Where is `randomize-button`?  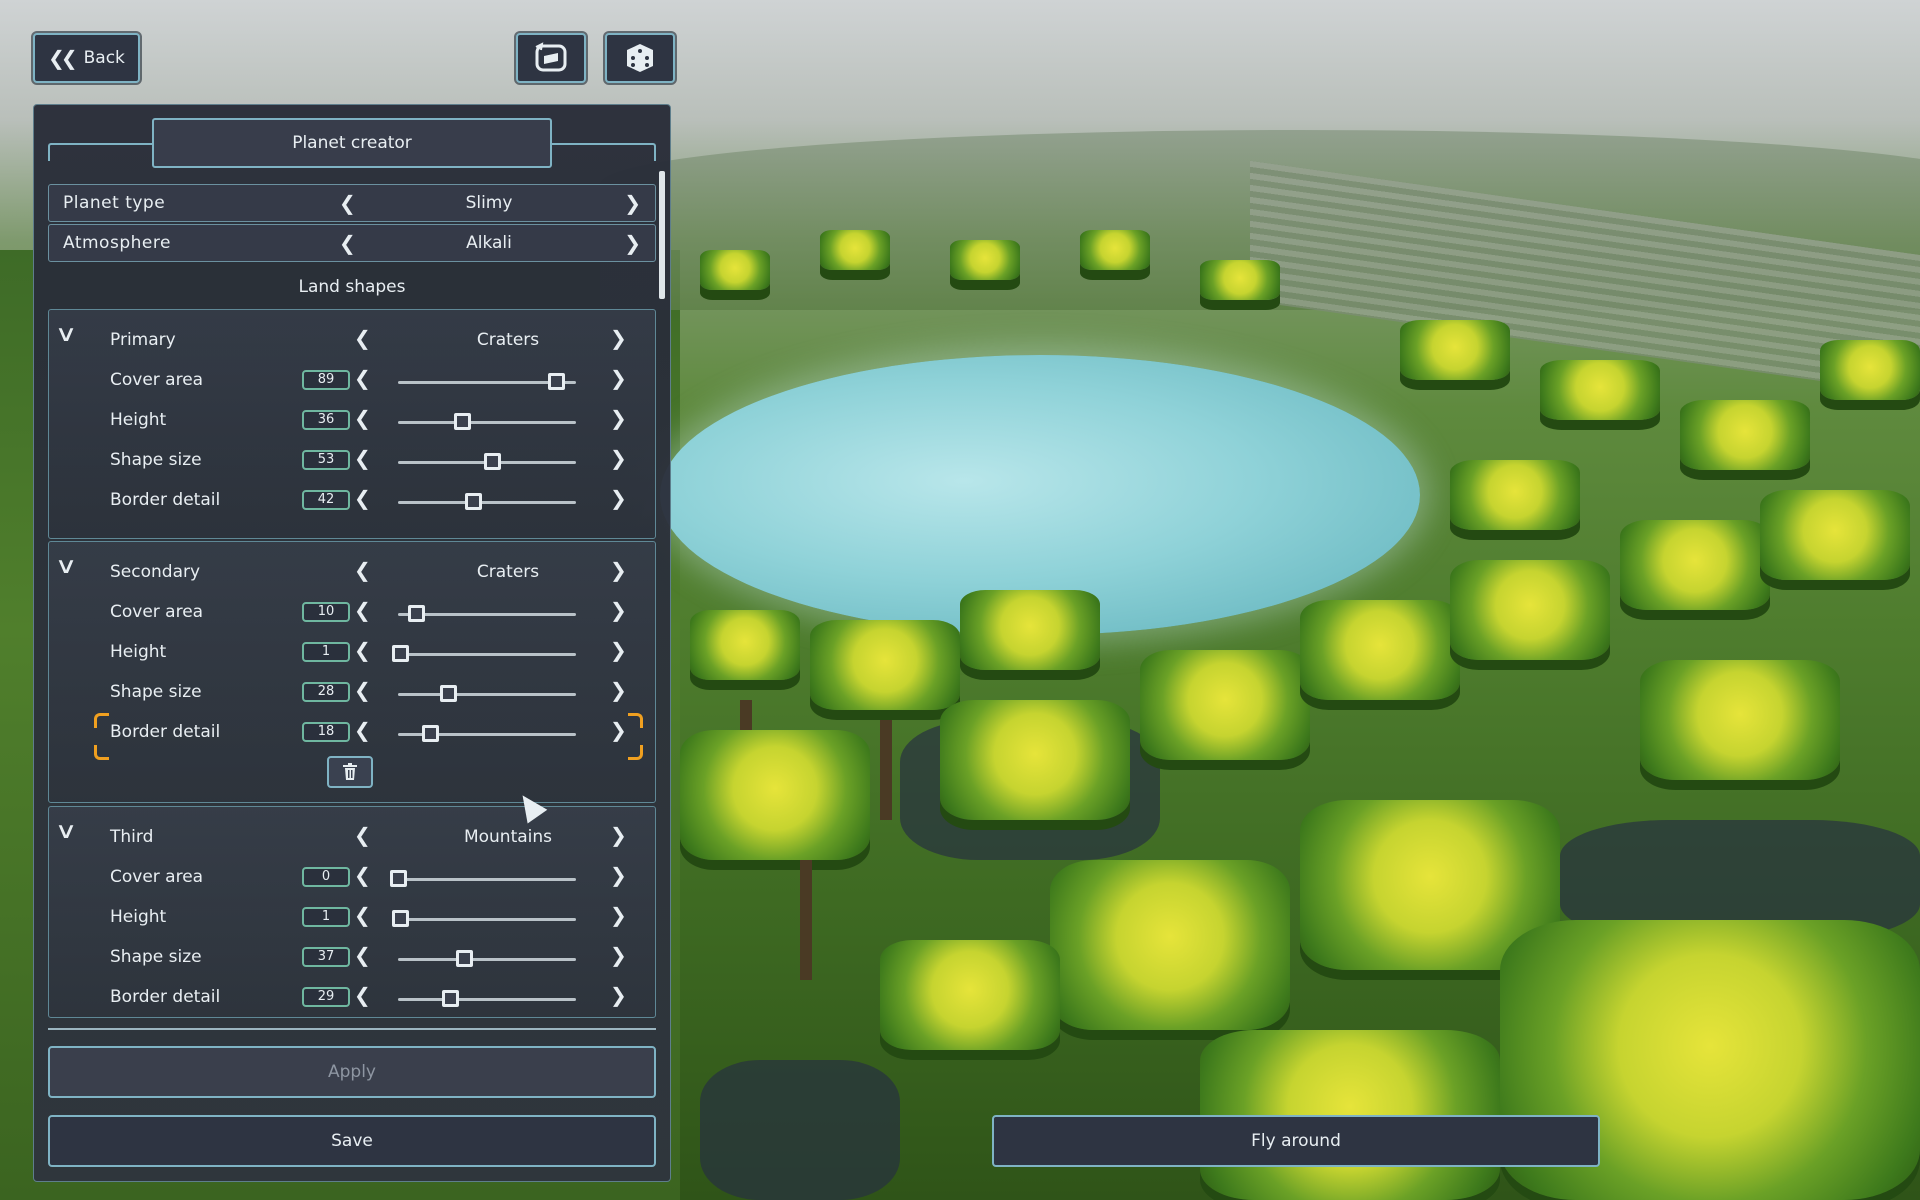
randomize-button is located at coordinates (640, 58).